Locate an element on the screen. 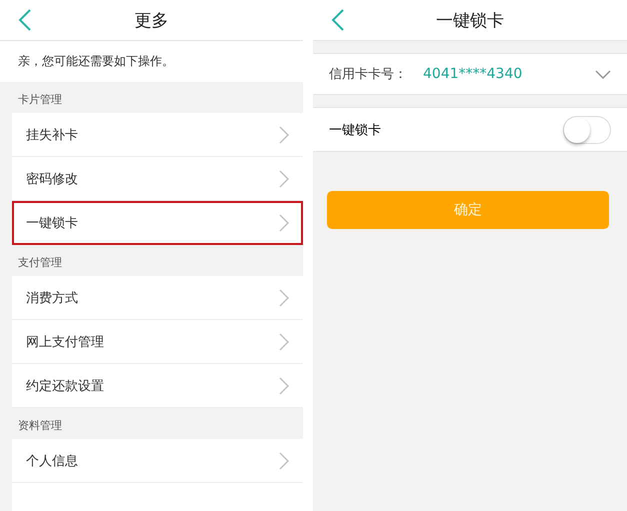  menu-item-label: 消费方式 is located at coordinates (52, 298).